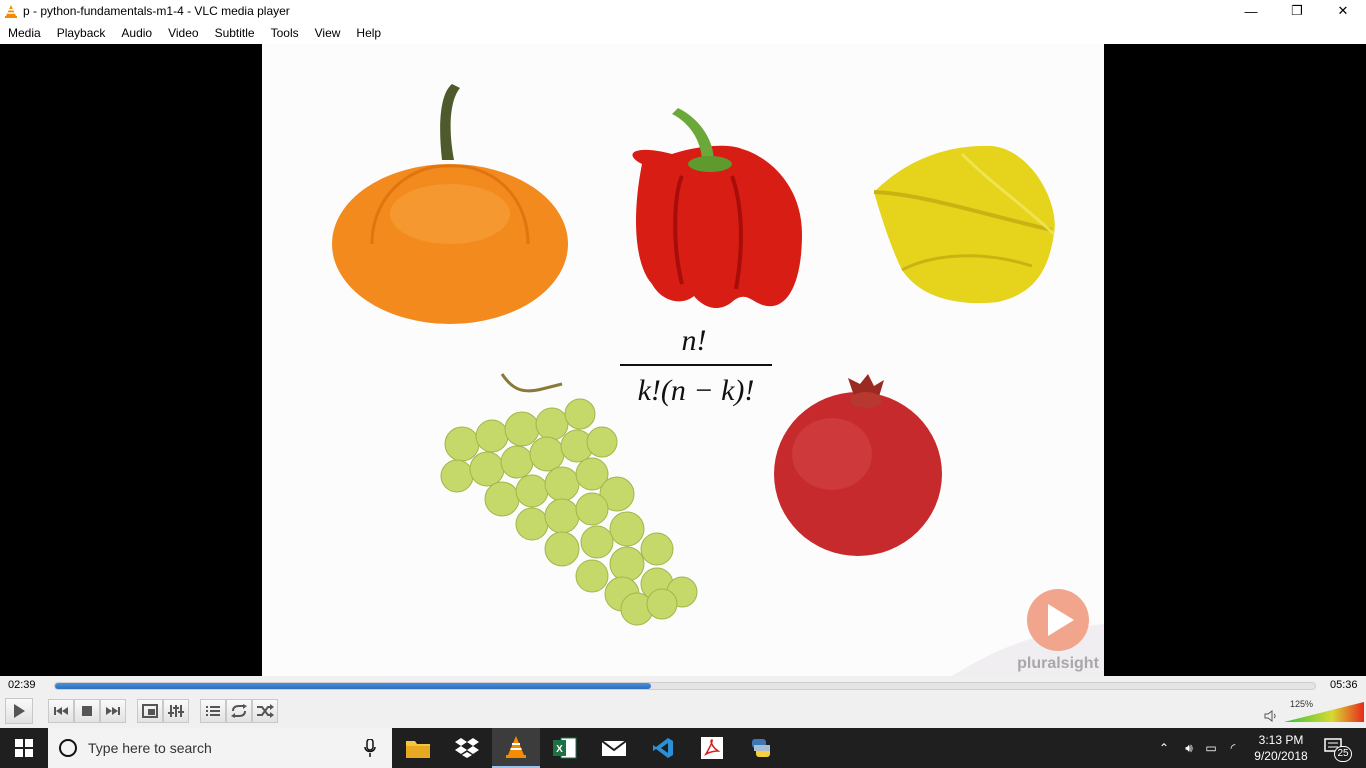 The height and width of the screenshot is (768, 1366). I want to click on shuffle-icon, so click(265, 711).